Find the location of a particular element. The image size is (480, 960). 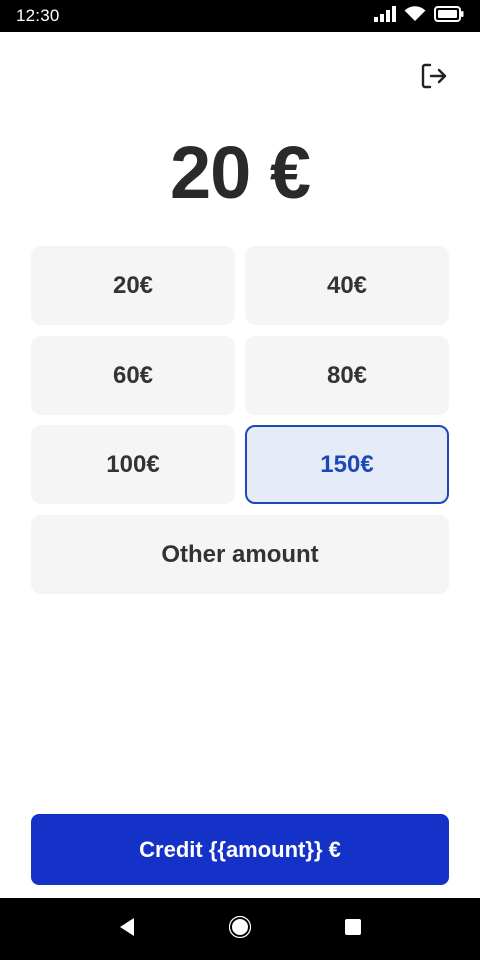

recents-button is located at coordinates (353, 929).